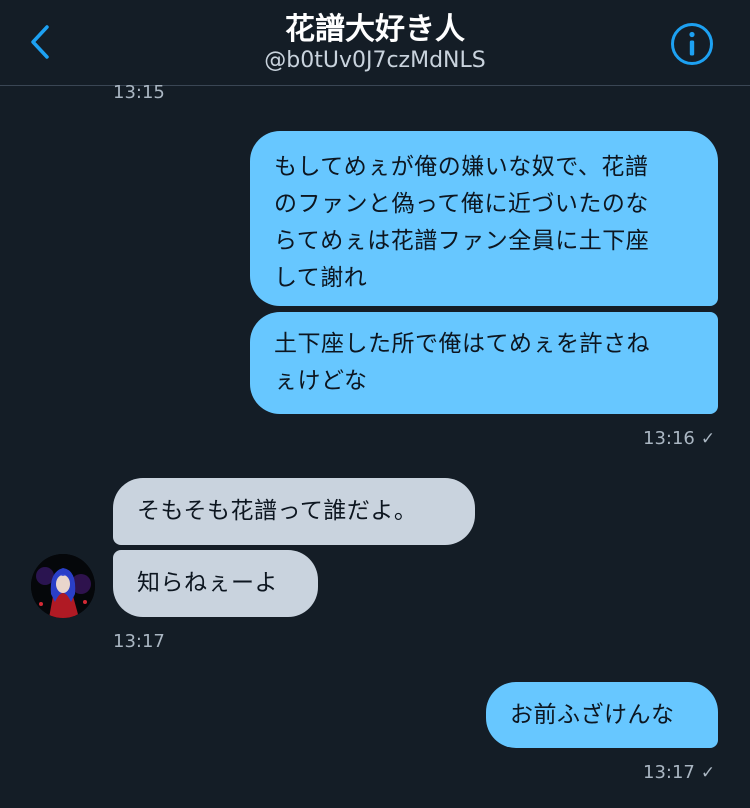  I want to click on conversation-title: 花譜大好き人, so click(375, 29).